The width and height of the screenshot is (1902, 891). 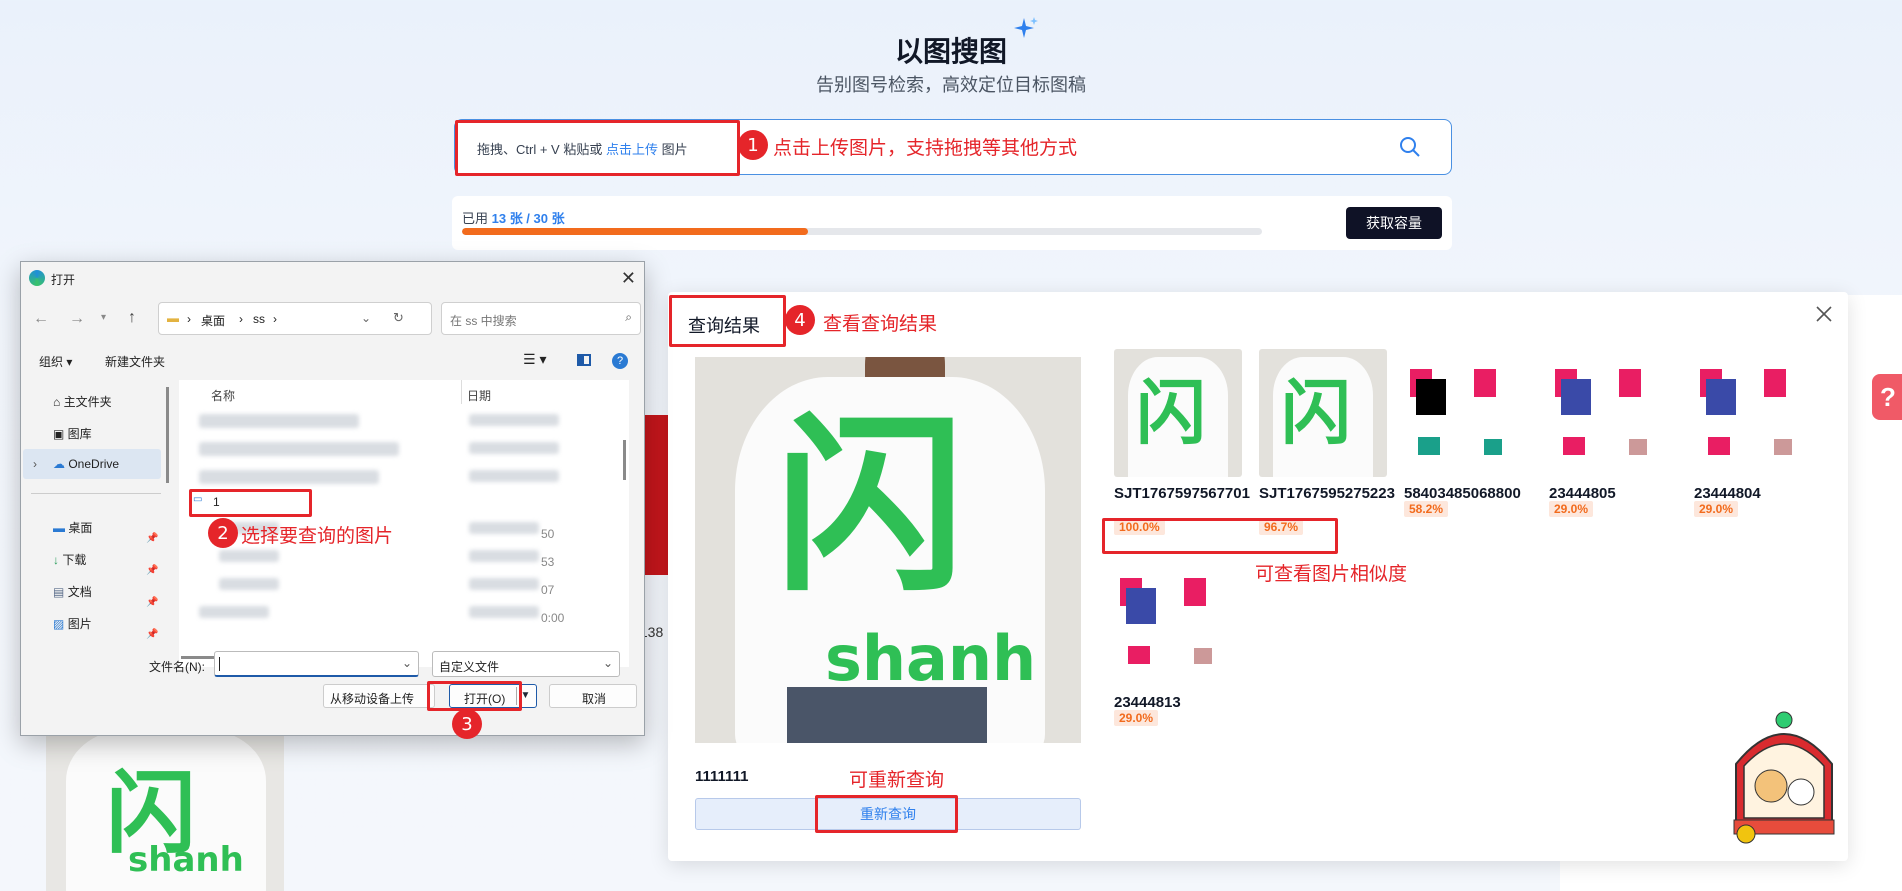 I want to click on close-icon, so click(x=1824, y=314).